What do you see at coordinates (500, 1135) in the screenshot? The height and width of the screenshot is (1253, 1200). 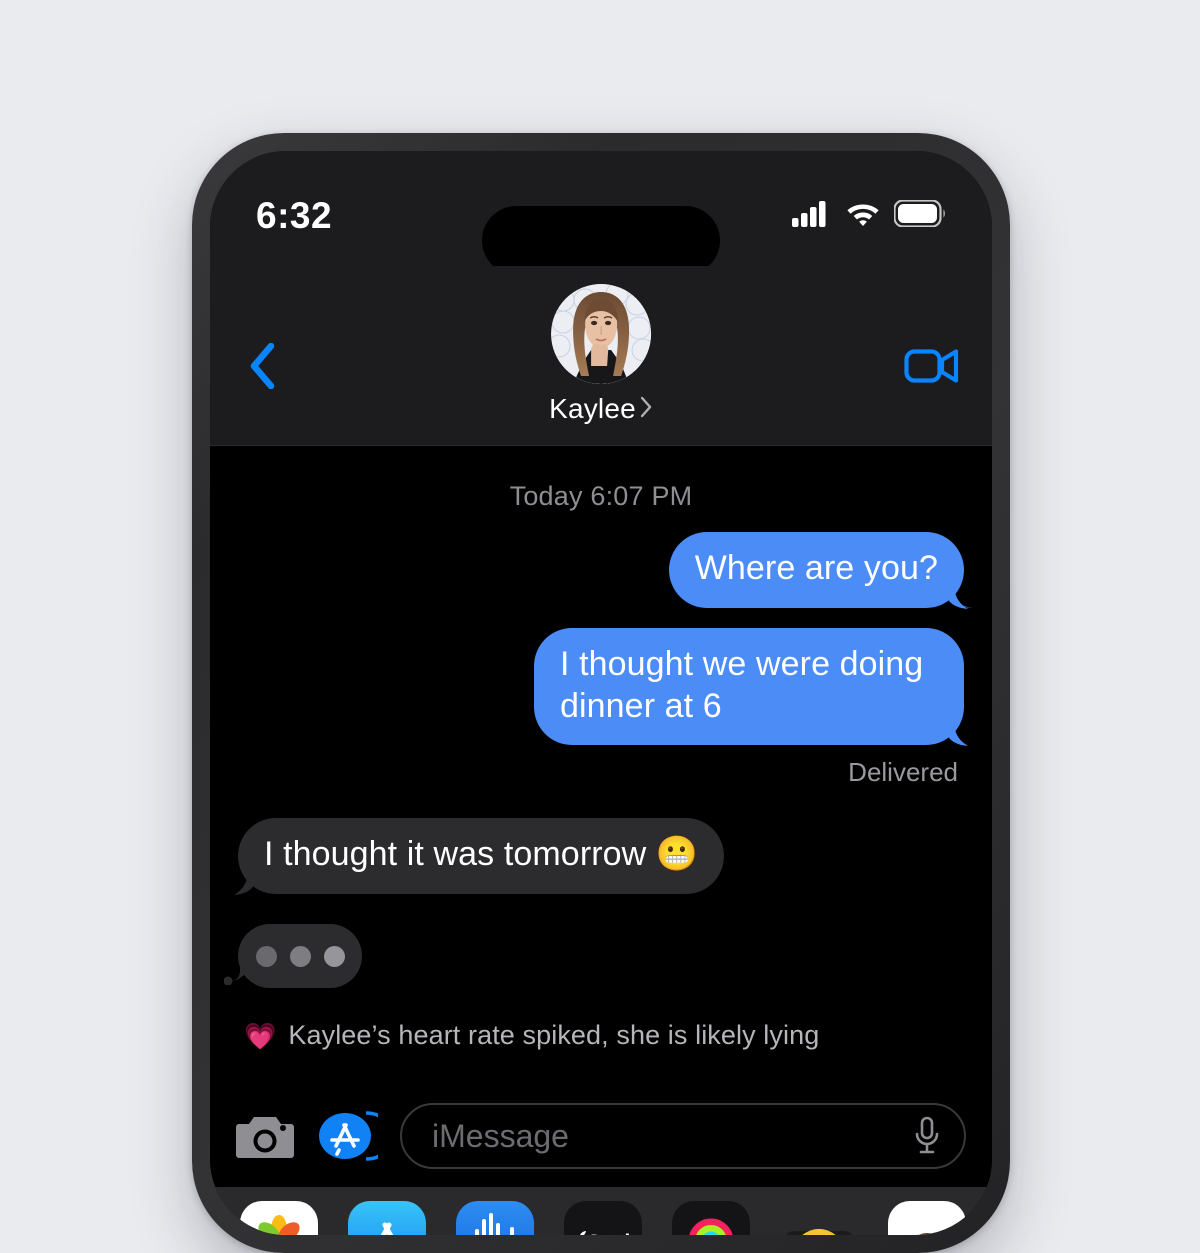 I see `message-input-placeholder: iMessage` at bounding box center [500, 1135].